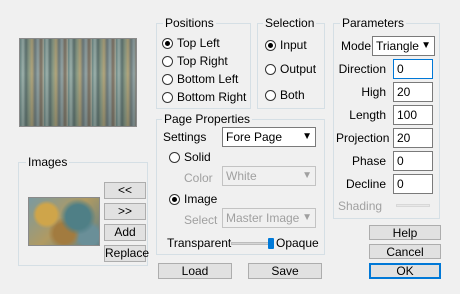 The height and width of the screenshot is (294, 460). What do you see at coordinates (373, 23) in the screenshot?
I see `parameters-group-label: Parameters` at bounding box center [373, 23].